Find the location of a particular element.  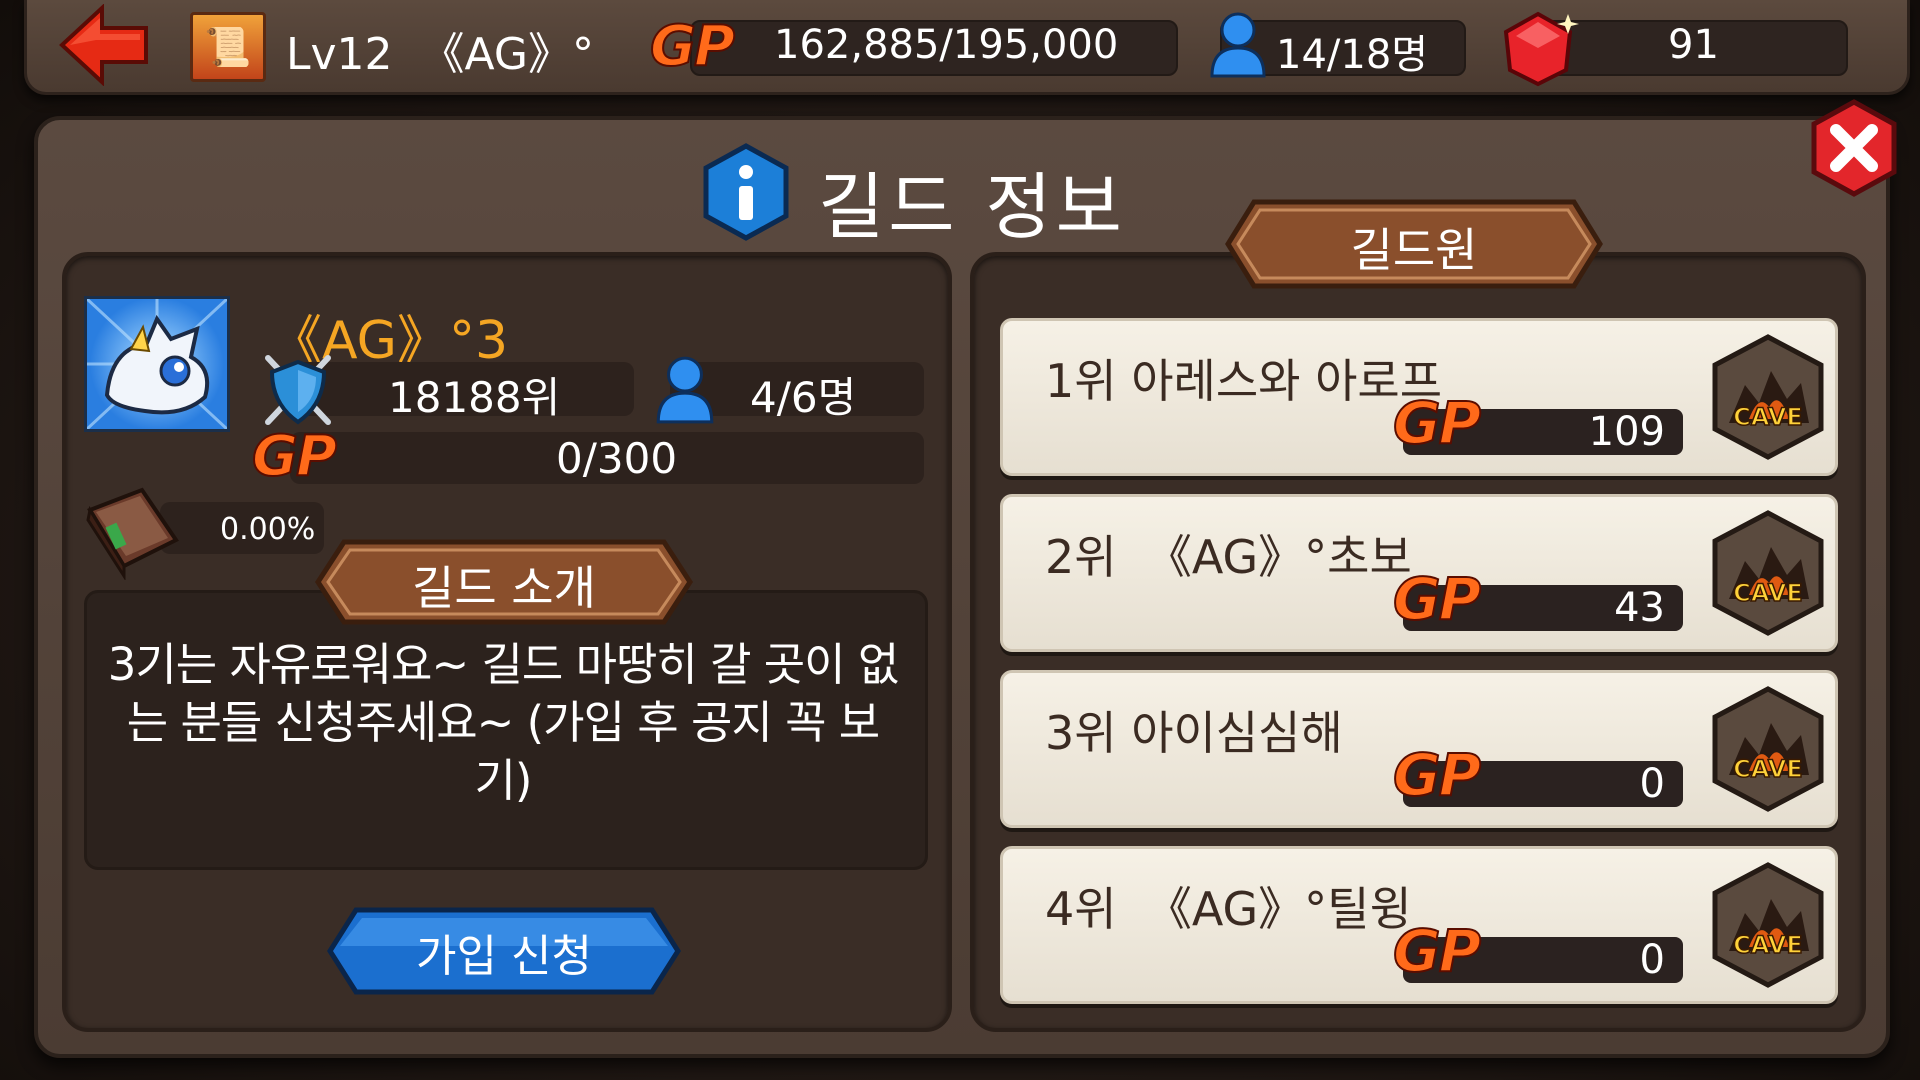

player-level: Lv12 《AG》° is located at coordinates (440, 50).